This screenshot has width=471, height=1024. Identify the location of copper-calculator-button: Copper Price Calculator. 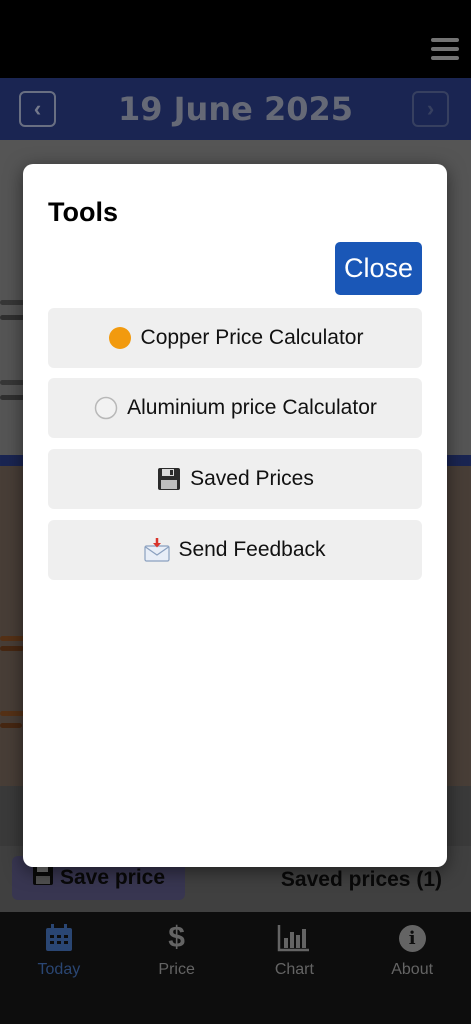
(235, 338).